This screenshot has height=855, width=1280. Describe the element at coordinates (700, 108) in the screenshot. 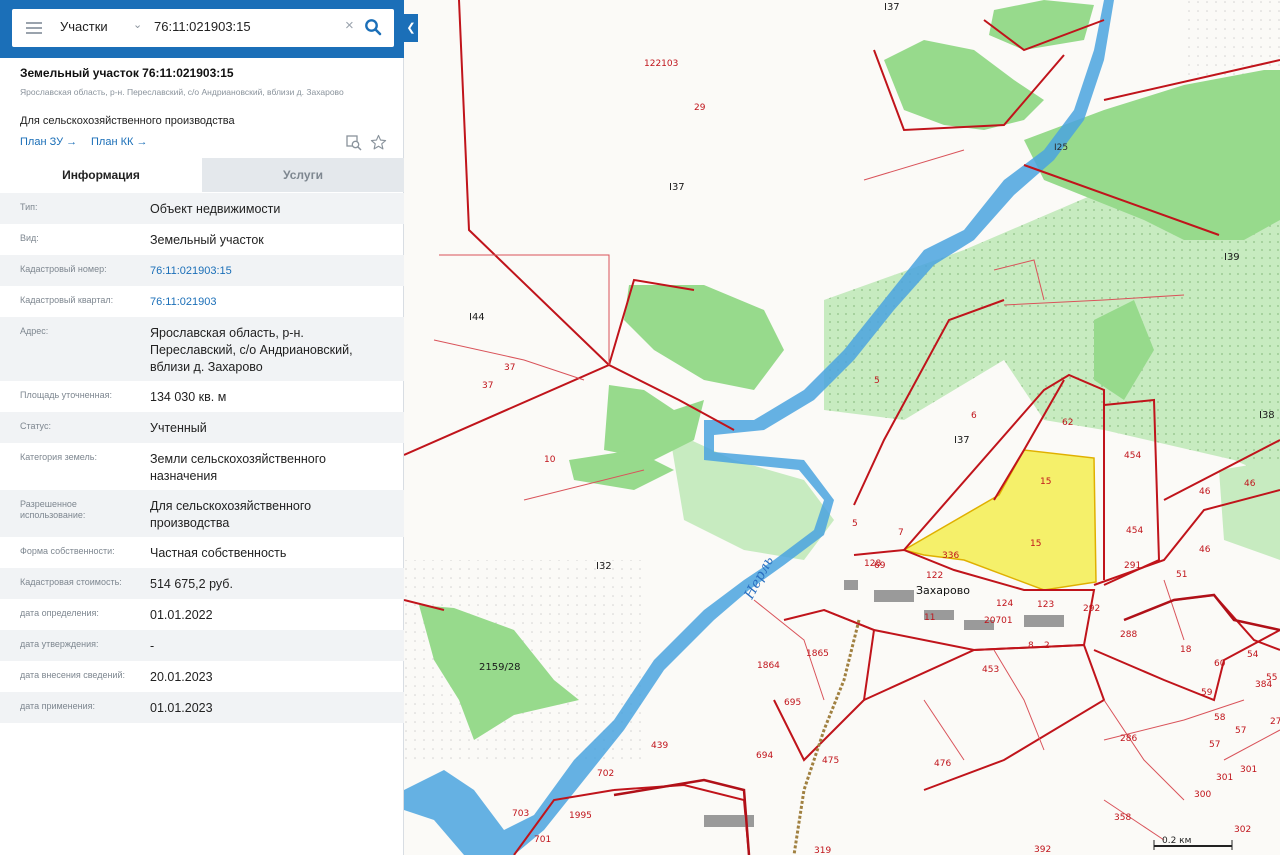

I see `parcel-label: 29` at that location.